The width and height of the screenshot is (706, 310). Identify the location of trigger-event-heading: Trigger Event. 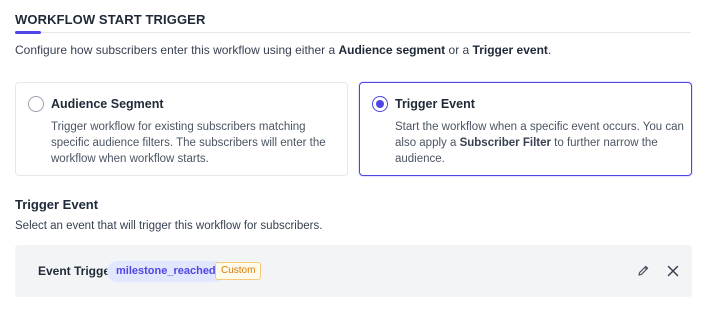
(57, 204).